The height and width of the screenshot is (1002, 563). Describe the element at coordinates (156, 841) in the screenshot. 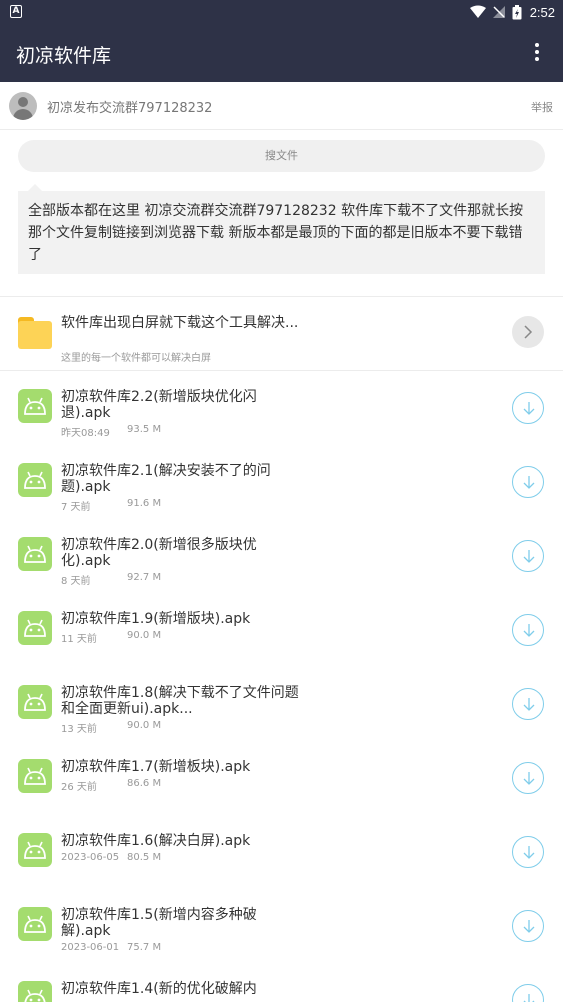

I see `file-name: 初凉软件库1.6(解决白屏).apk` at that location.